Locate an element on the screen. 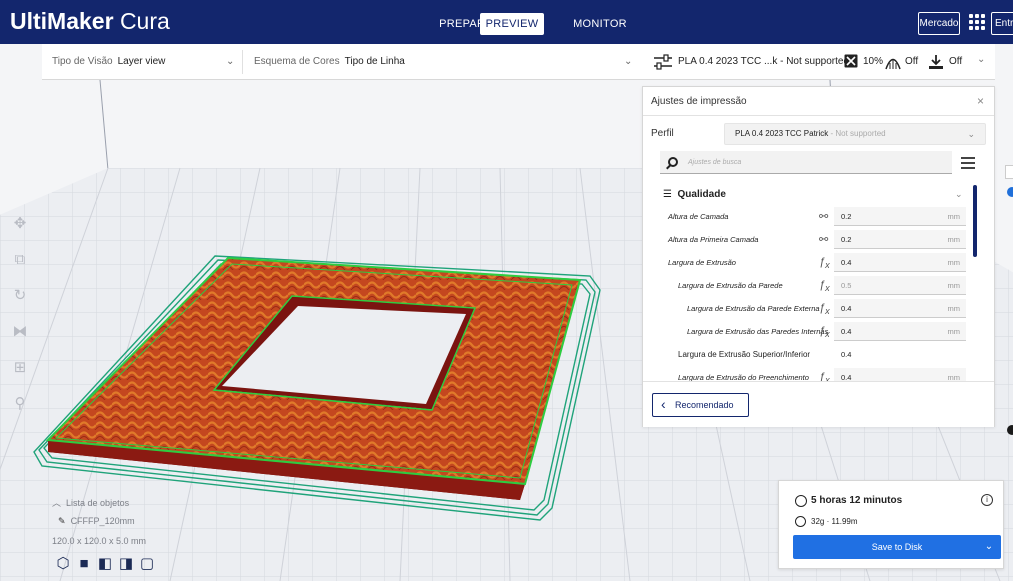  print-time: 5 horas 12 minutos is located at coordinates (848, 501).